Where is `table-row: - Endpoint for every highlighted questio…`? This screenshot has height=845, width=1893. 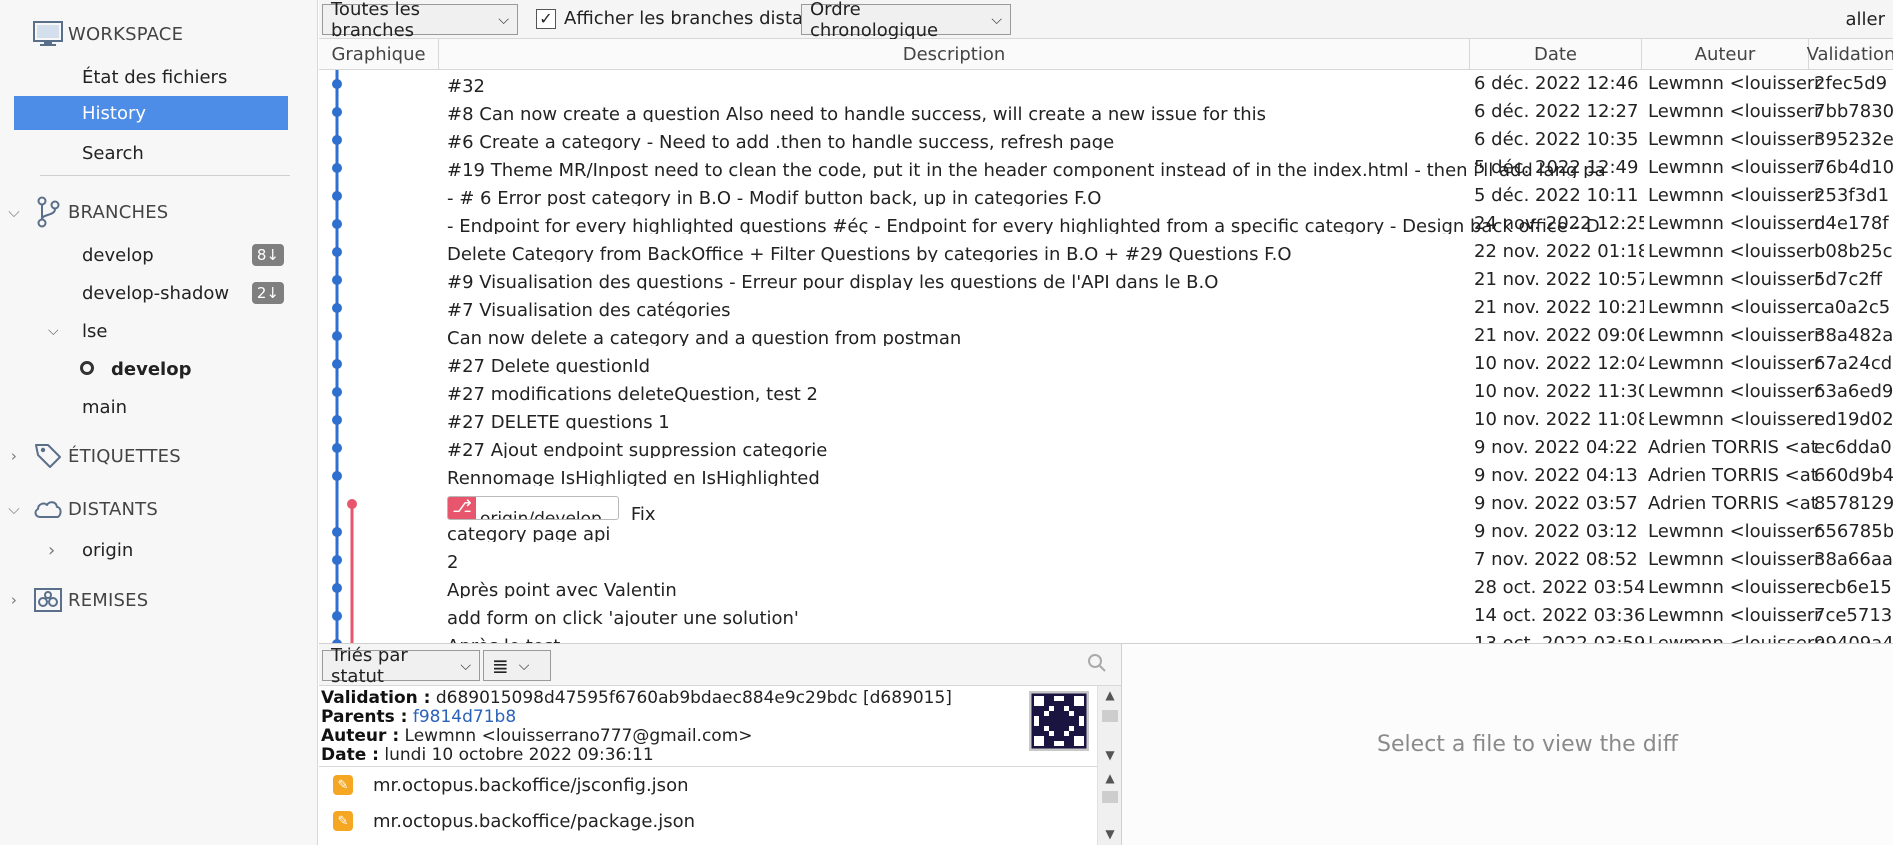 table-row: - Endpoint for every highlighted questio… is located at coordinates (1106, 224).